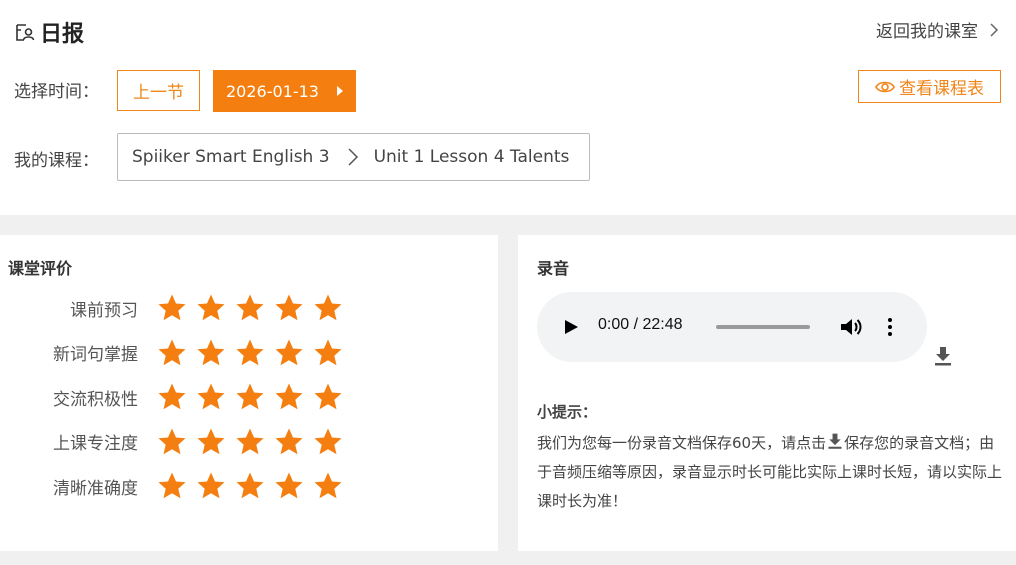 The height and width of the screenshot is (565, 1016). What do you see at coordinates (56, 92) in the screenshot?
I see `time-label: 选择时间：` at bounding box center [56, 92].